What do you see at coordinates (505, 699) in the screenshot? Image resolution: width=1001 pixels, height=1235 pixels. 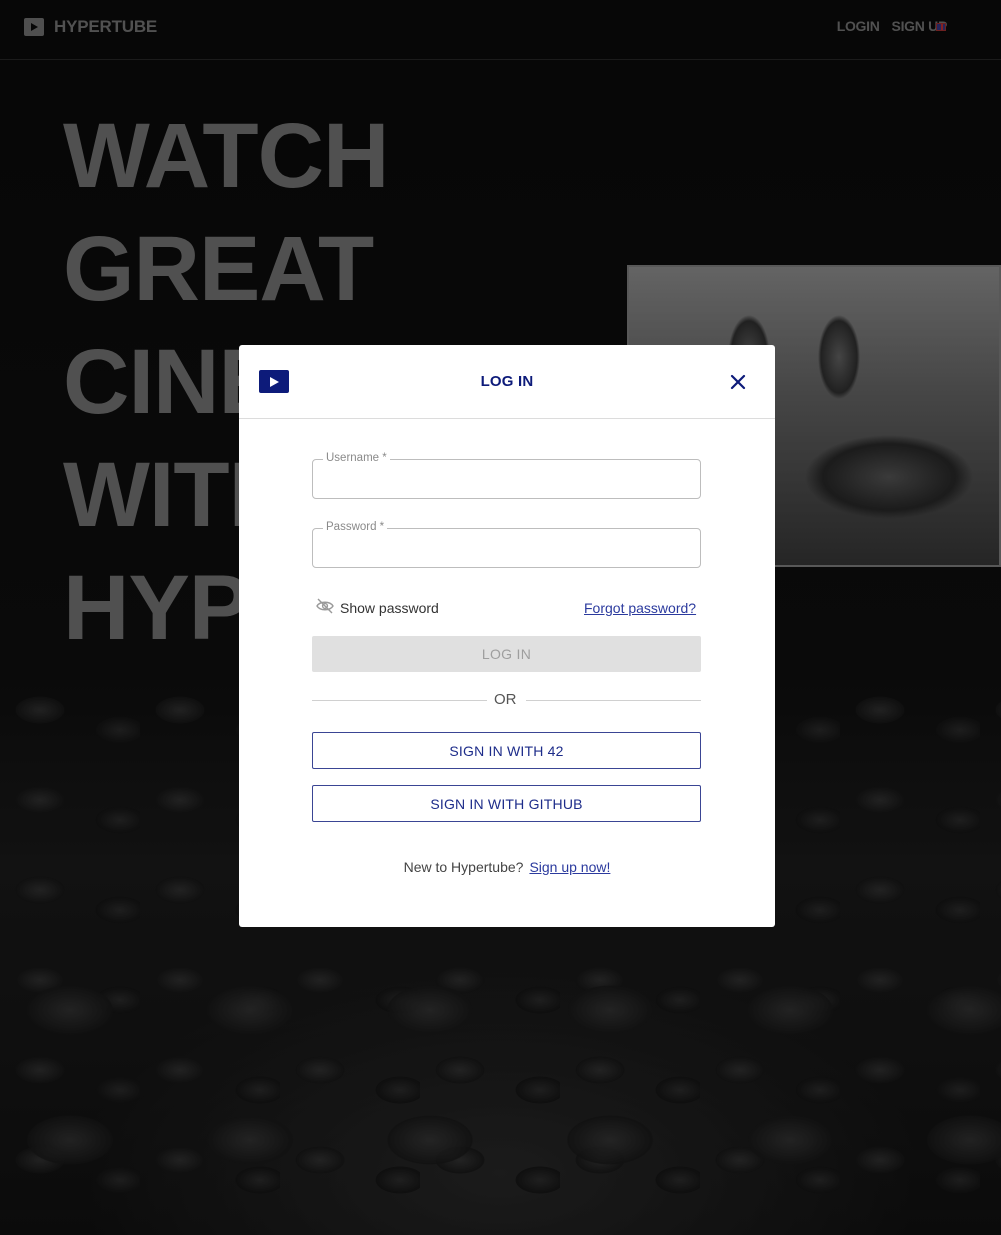 I see `or-separator: OR` at bounding box center [505, 699].